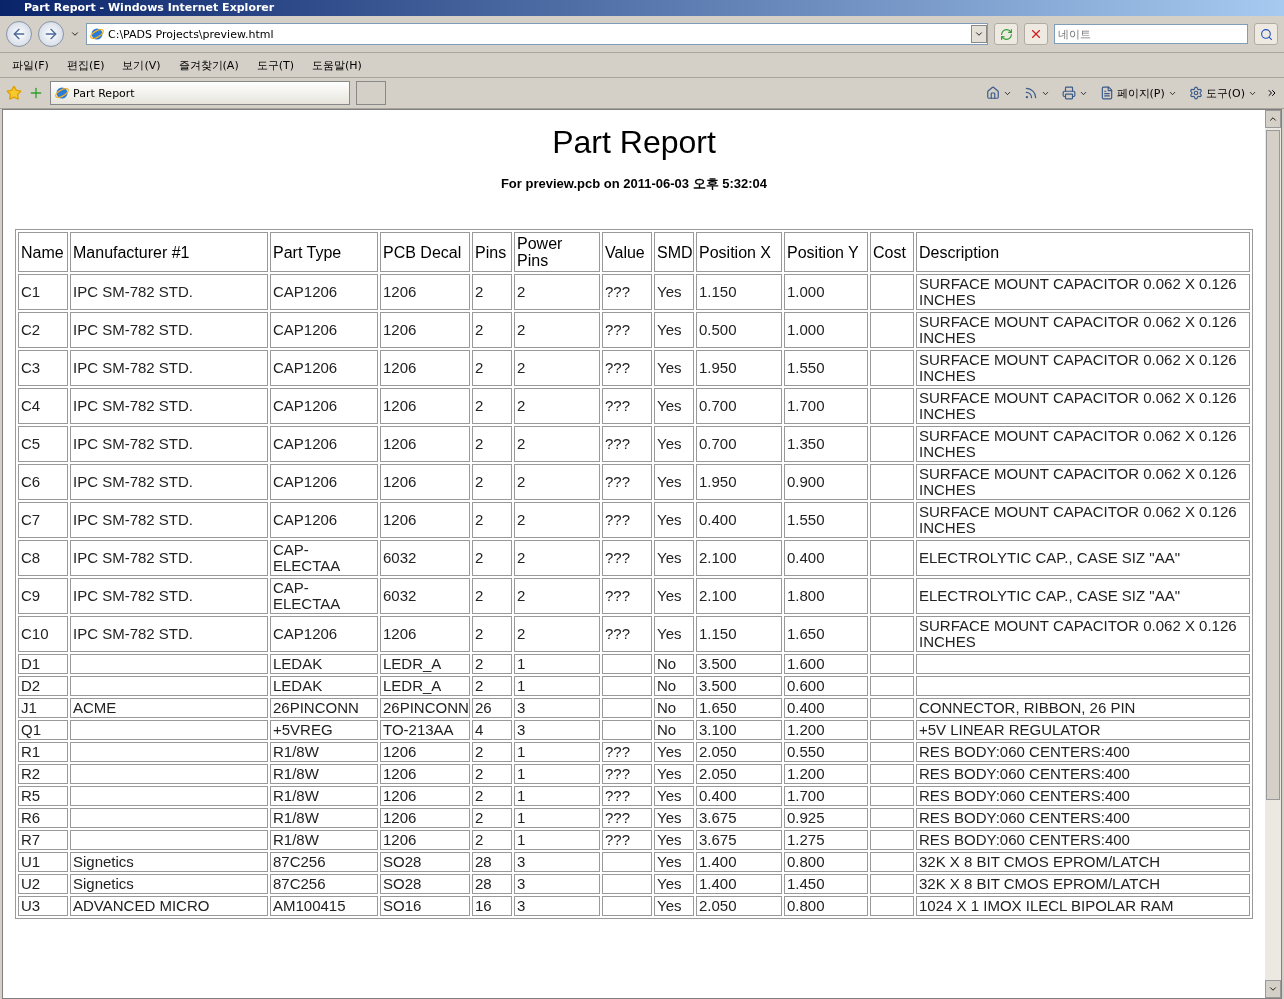 The width and height of the screenshot is (1284, 999). Describe the element at coordinates (739, 292) in the screenshot. I see `table-cell: 1.150` at that location.